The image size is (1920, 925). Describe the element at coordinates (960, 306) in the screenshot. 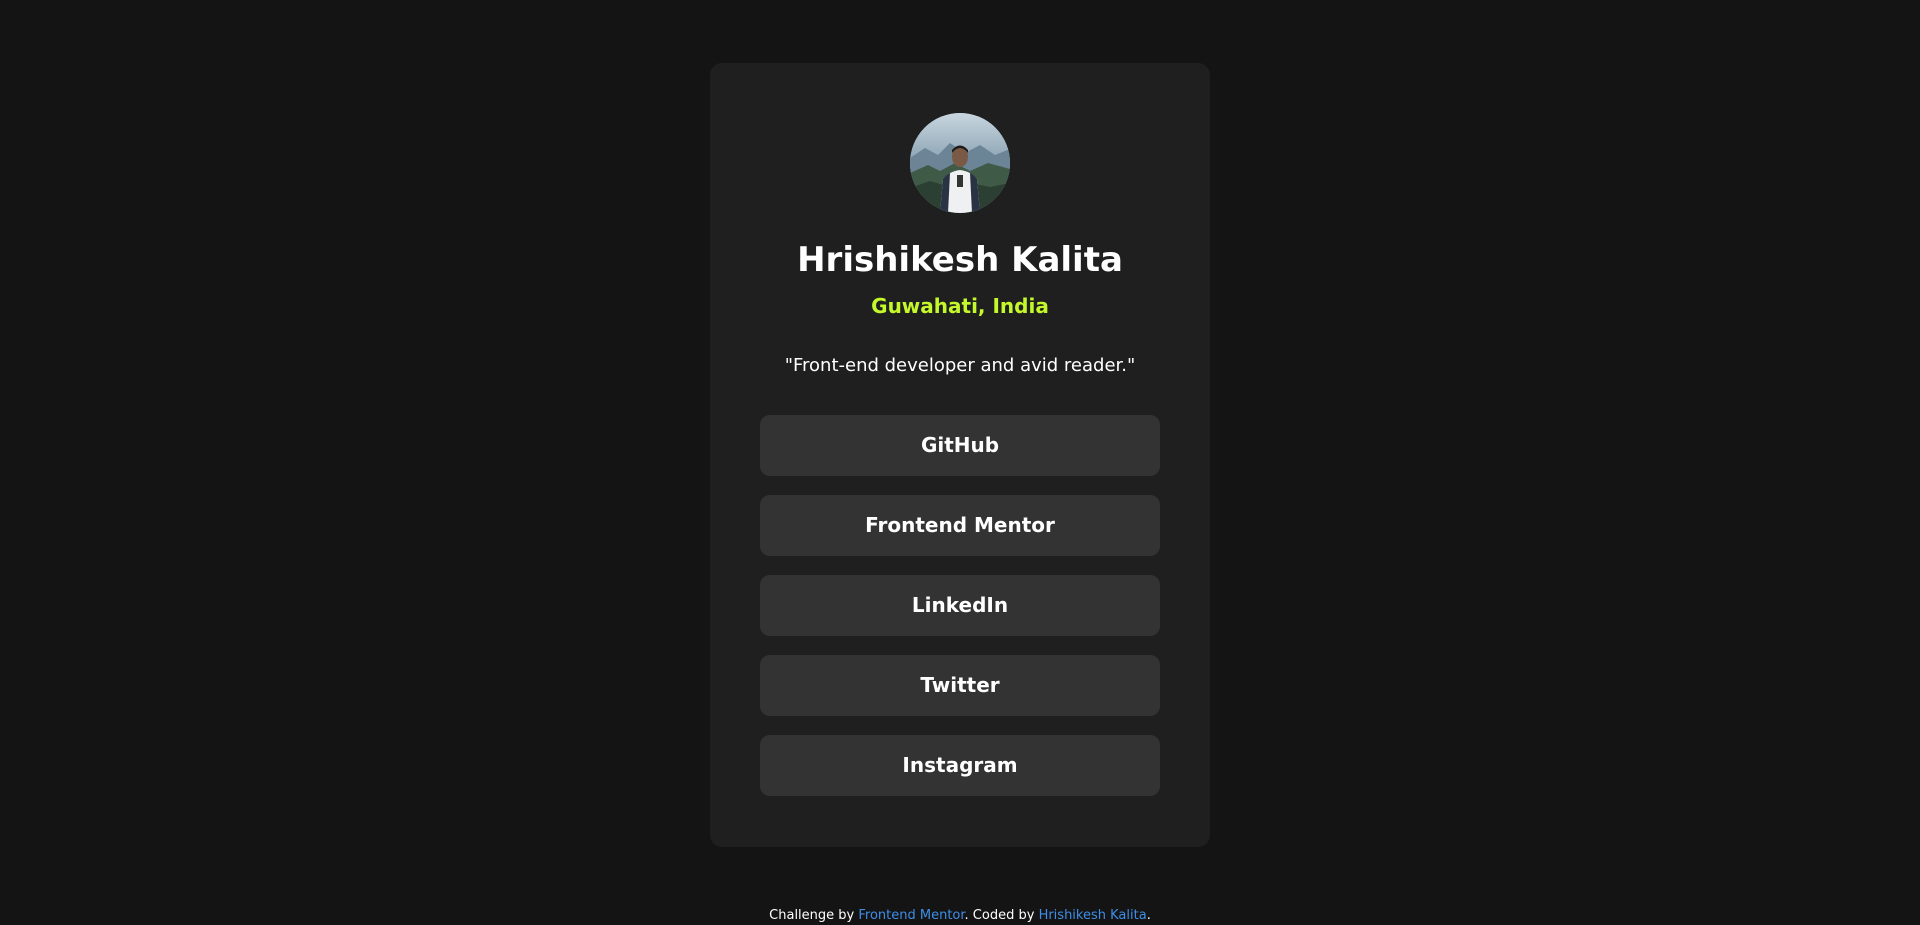

I see `profile-location: Guwahati, India` at that location.